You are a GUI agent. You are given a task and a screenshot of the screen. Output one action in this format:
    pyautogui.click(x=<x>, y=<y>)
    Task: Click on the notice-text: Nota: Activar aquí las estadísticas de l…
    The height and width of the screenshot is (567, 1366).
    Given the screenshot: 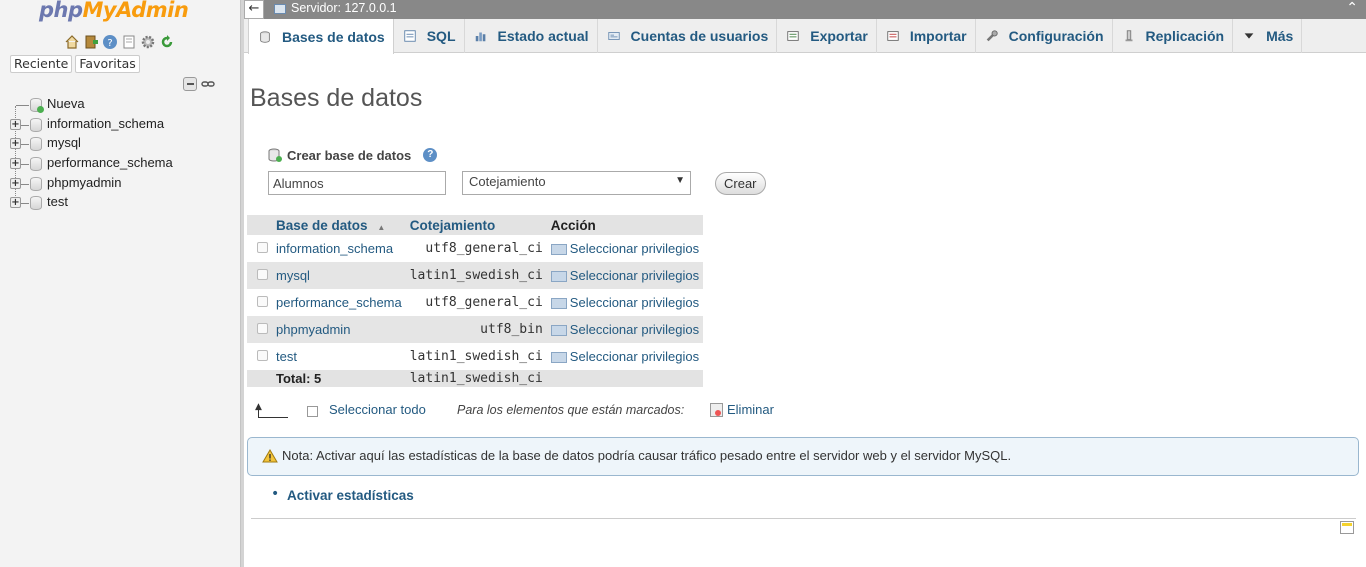 What is the action you would take?
    pyautogui.click(x=647, y=455)
    